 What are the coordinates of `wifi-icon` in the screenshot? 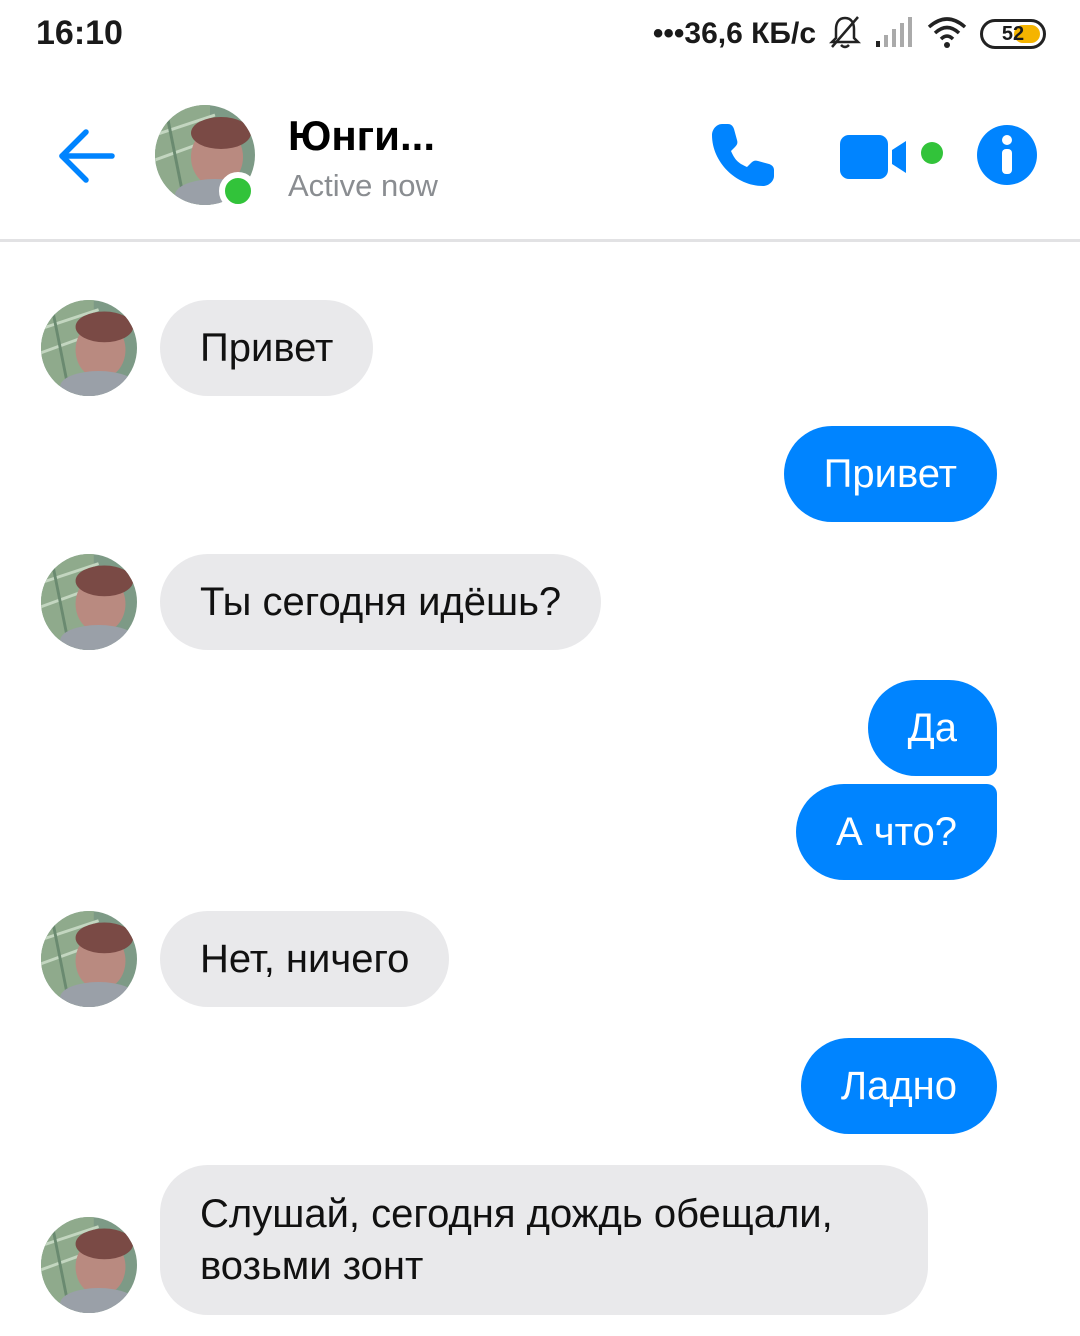 It's located at (947, 34).